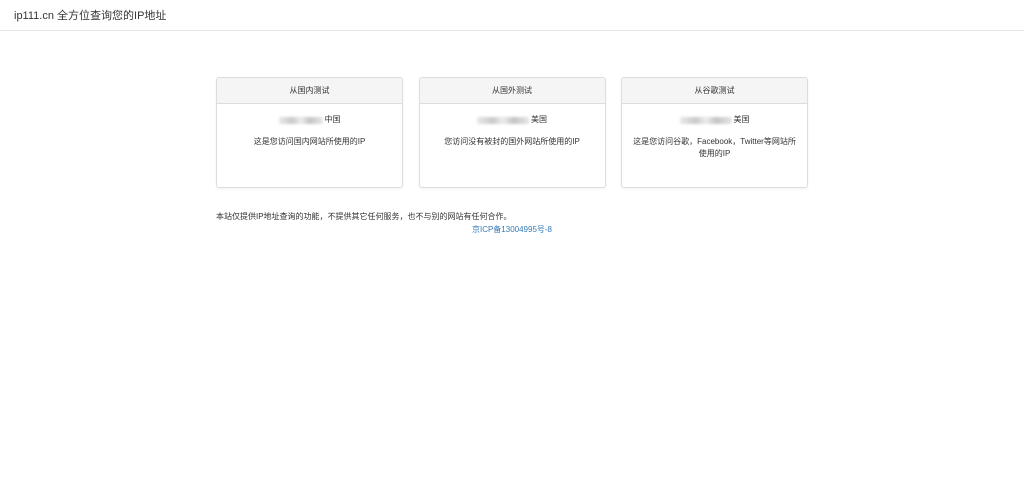 This screenshot has width=1024, height=490. What do you see at coordinates (309, 91) in the screenshot?
I see `card-title: 从国内测试` at bounding box center [309, 91].